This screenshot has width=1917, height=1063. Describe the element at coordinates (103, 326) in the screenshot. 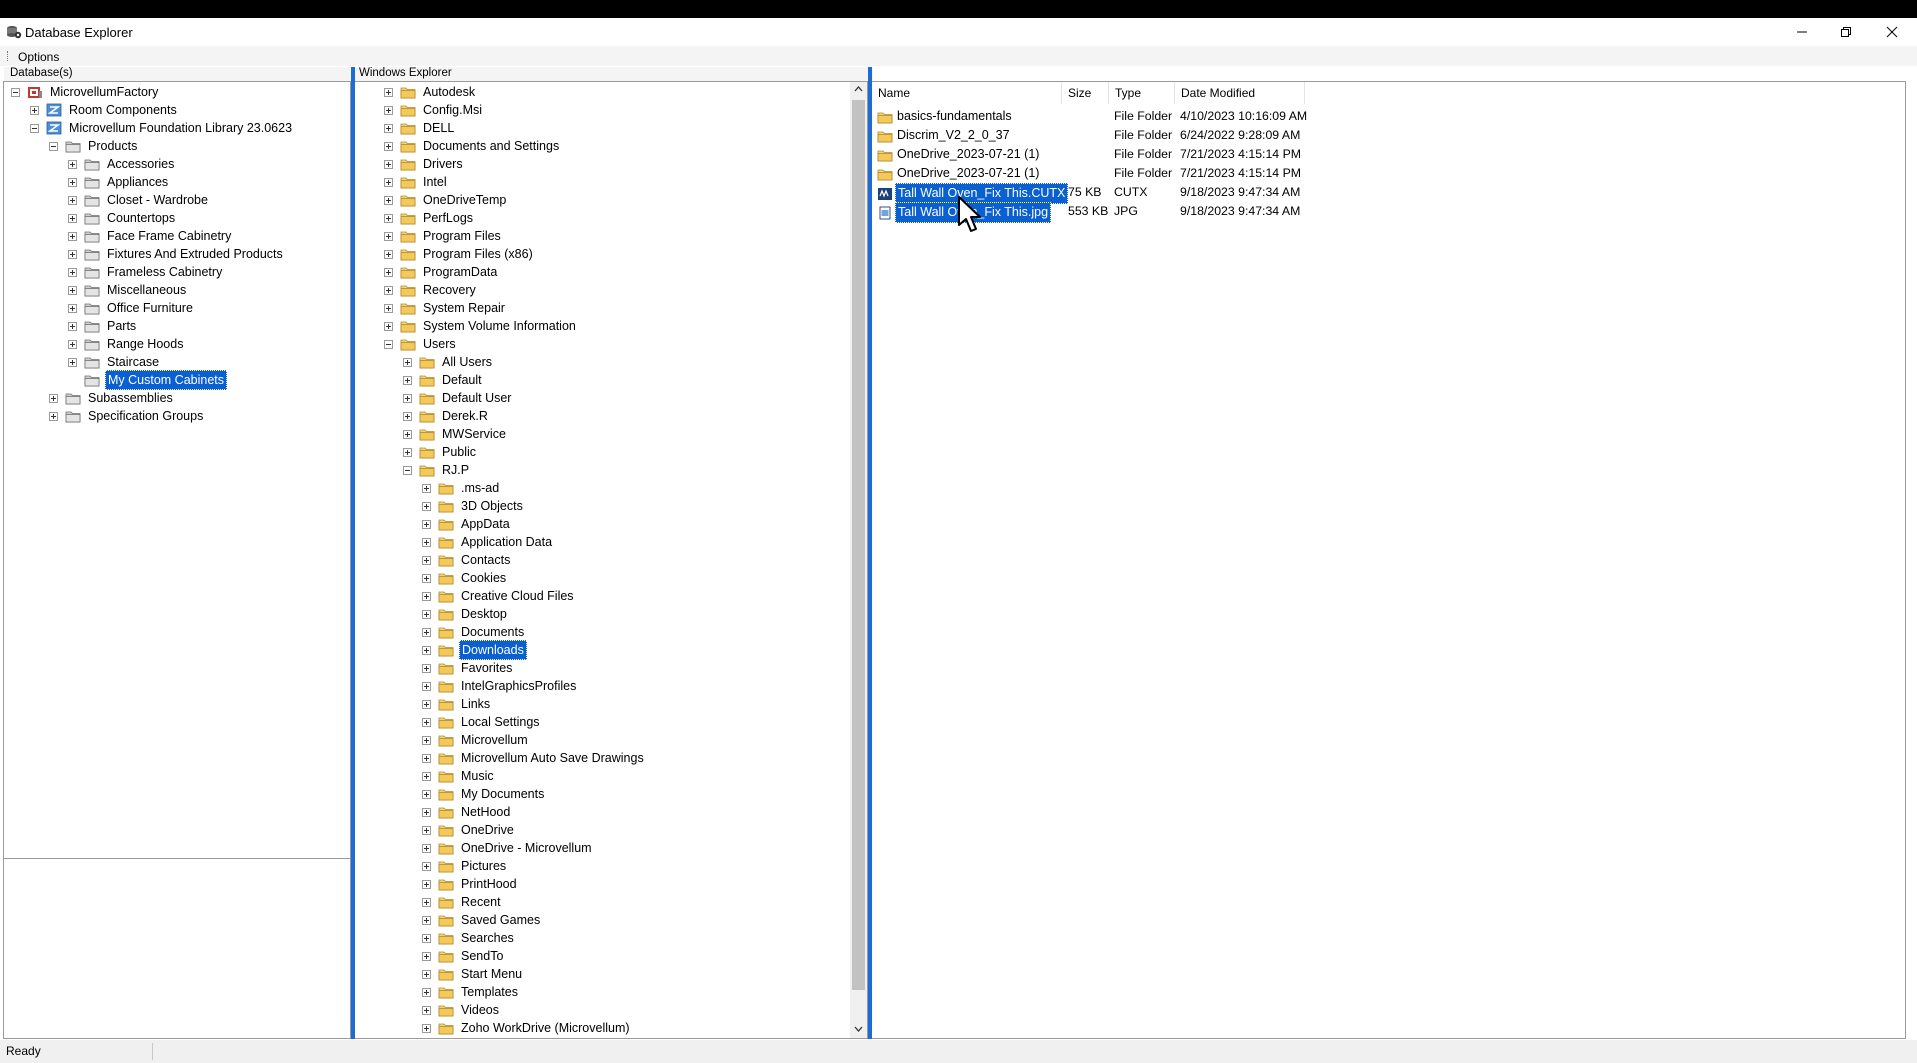

I see `tree-node: Parts` at that location.